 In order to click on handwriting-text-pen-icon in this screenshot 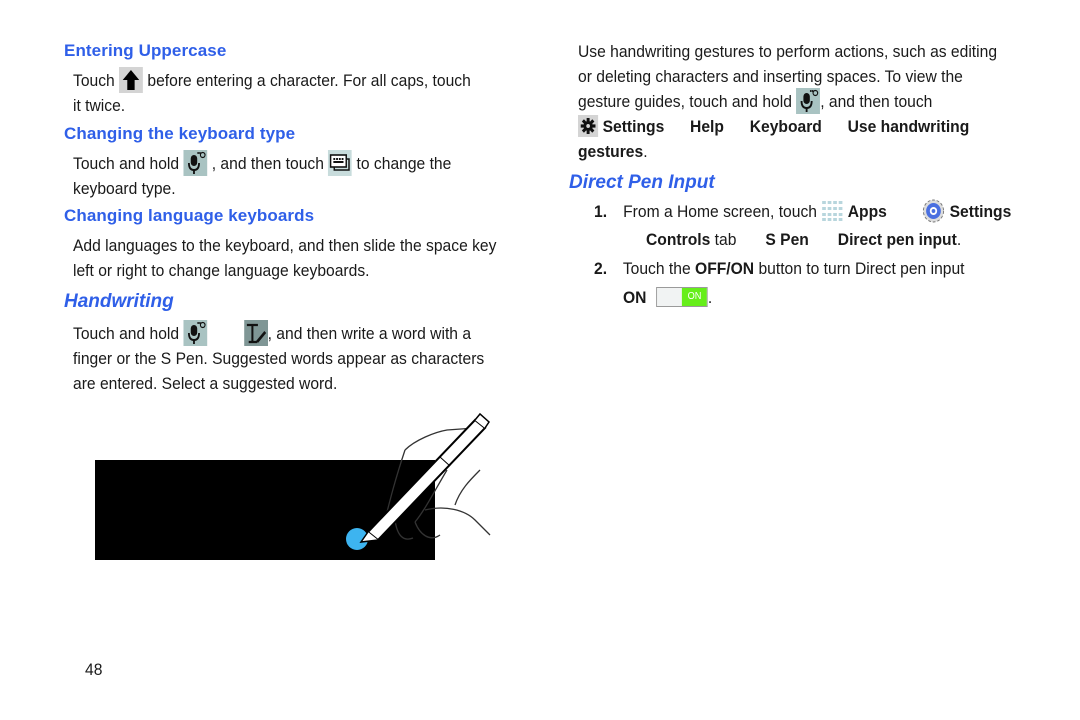, I will do `click(255, 332)`.